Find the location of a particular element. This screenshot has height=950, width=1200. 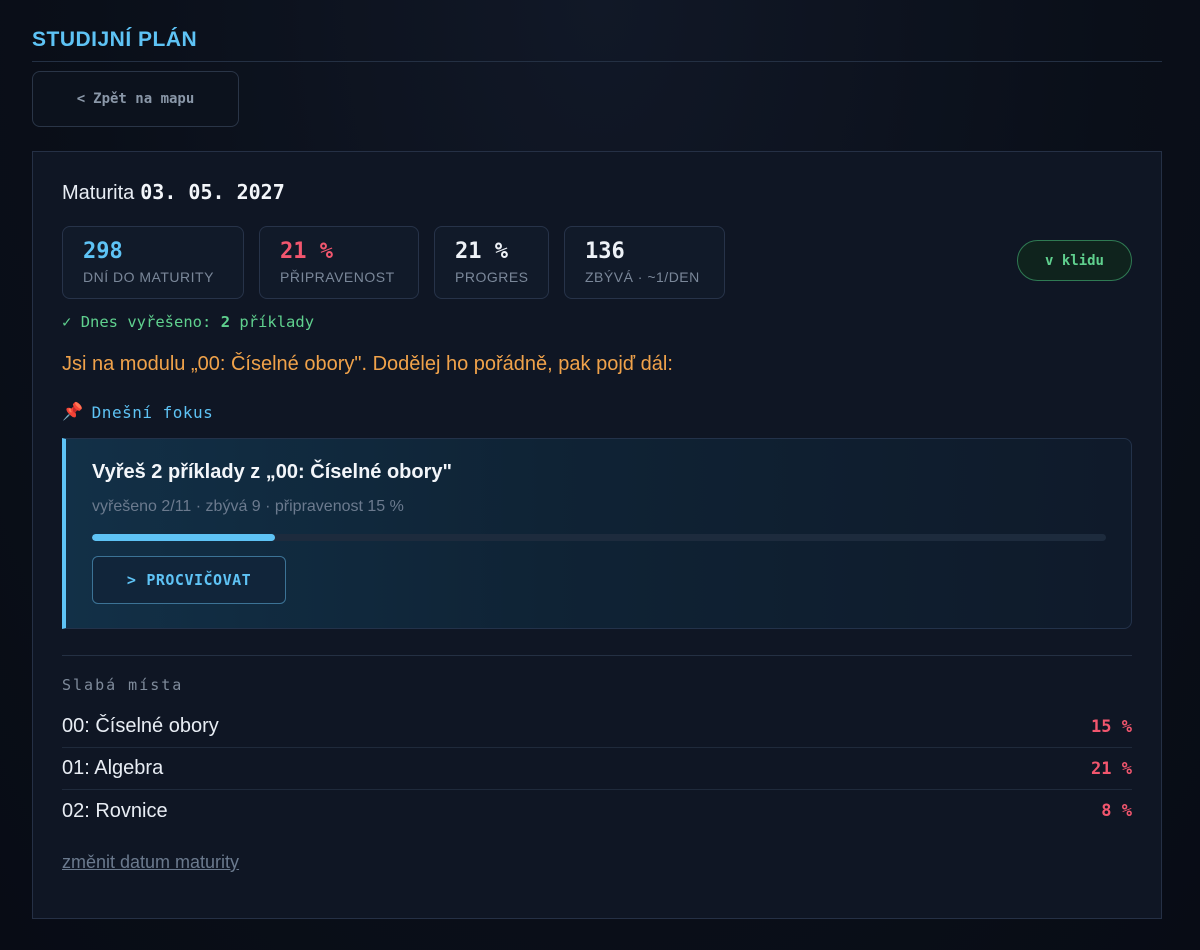

stat-progress: 21 % PROGRES is located at coordinates (491, 262).